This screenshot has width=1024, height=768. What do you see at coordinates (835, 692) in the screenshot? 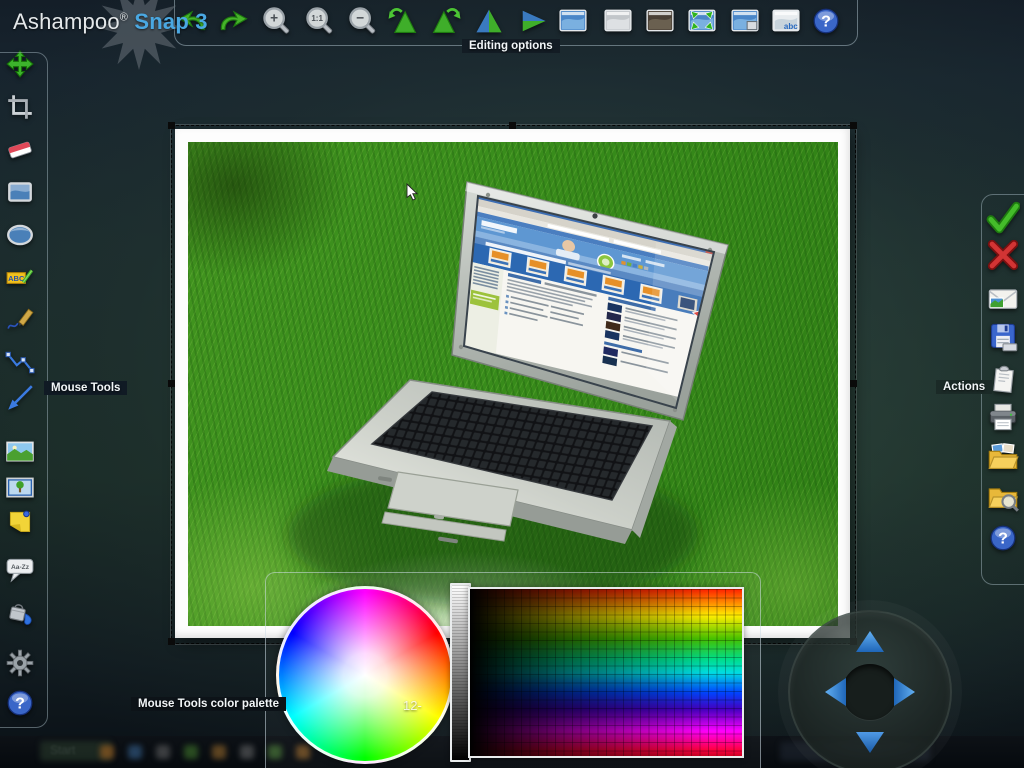
I see `nav-left-arrow` at bounding box center [835, 692].